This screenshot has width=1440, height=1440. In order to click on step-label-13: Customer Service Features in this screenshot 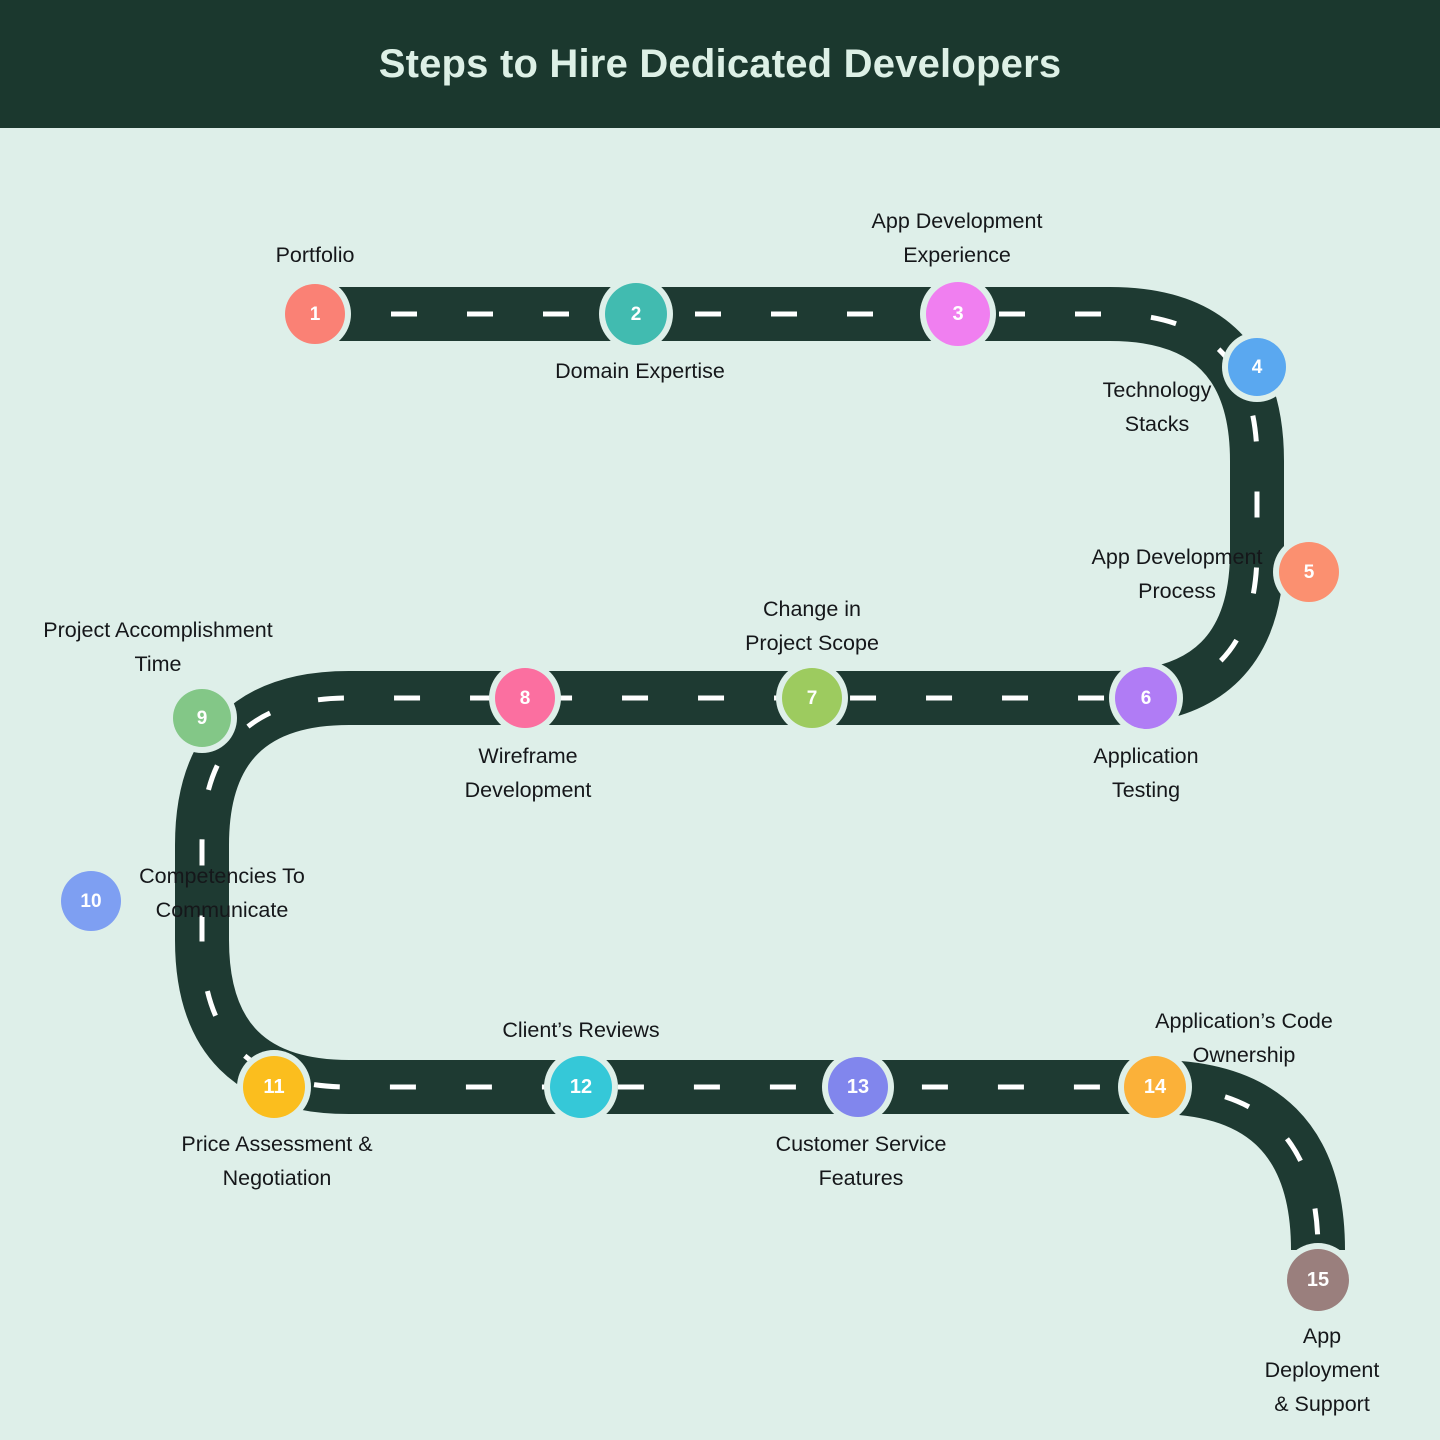, I will do `click(861, 1161)`.